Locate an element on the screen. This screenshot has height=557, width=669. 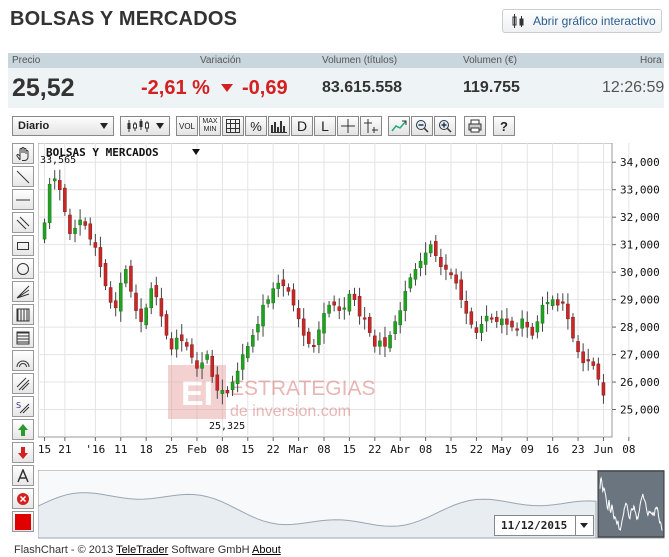
hand-tool-button is located at coordinates (23, 153).